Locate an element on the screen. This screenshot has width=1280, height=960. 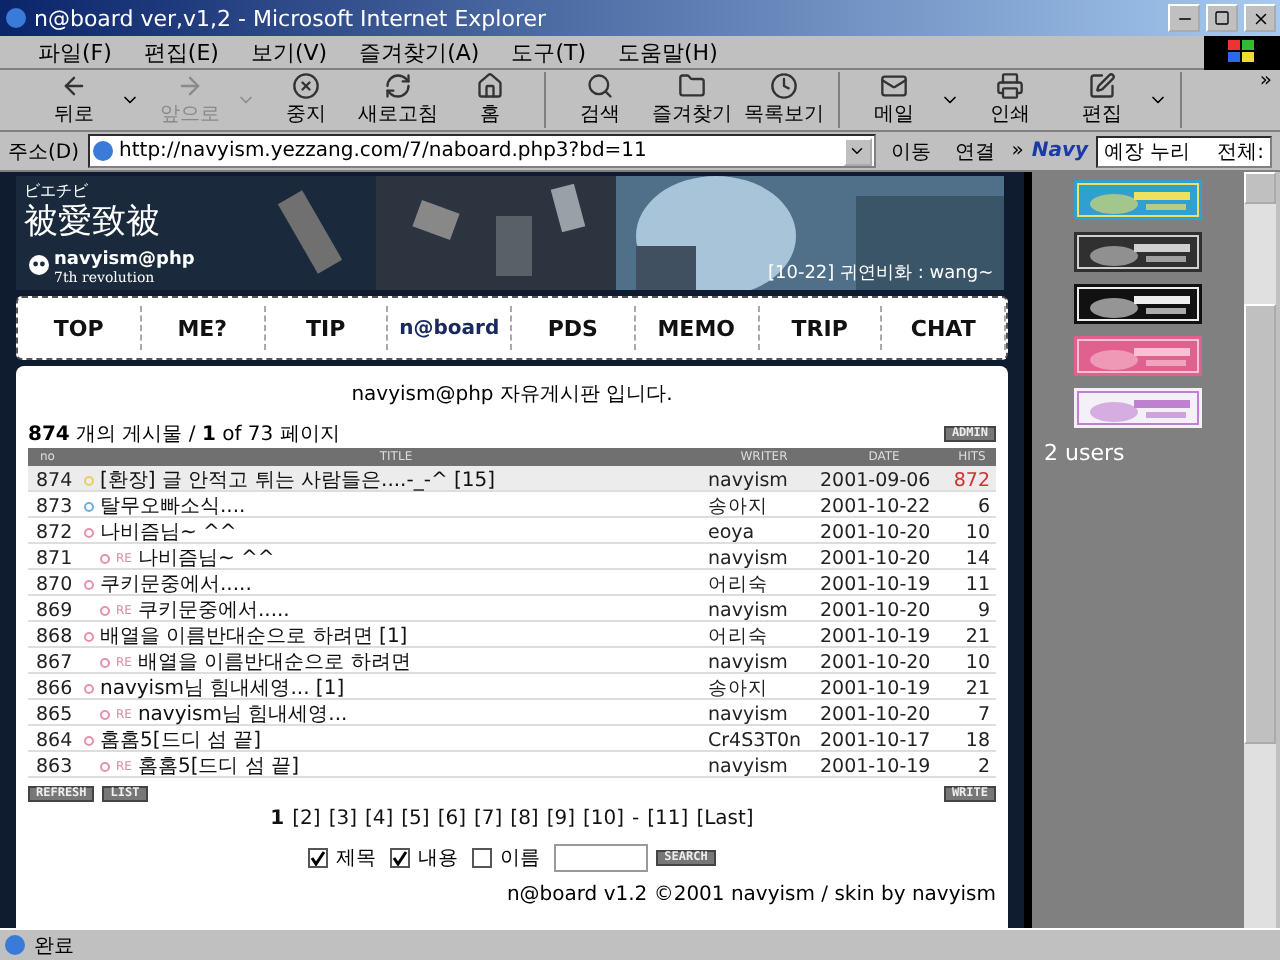
toolbar-button: 인쇄 is located at coordinates (1010, 100).